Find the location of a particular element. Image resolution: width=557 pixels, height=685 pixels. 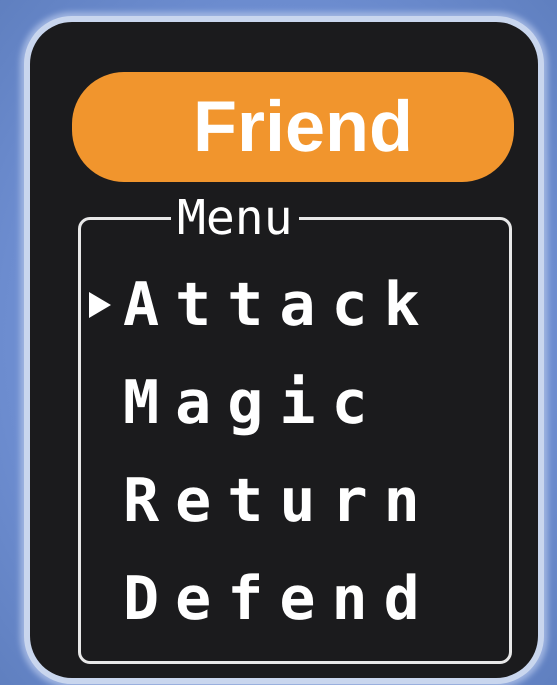

menu-item: Return is located at coordinates (279, 501).